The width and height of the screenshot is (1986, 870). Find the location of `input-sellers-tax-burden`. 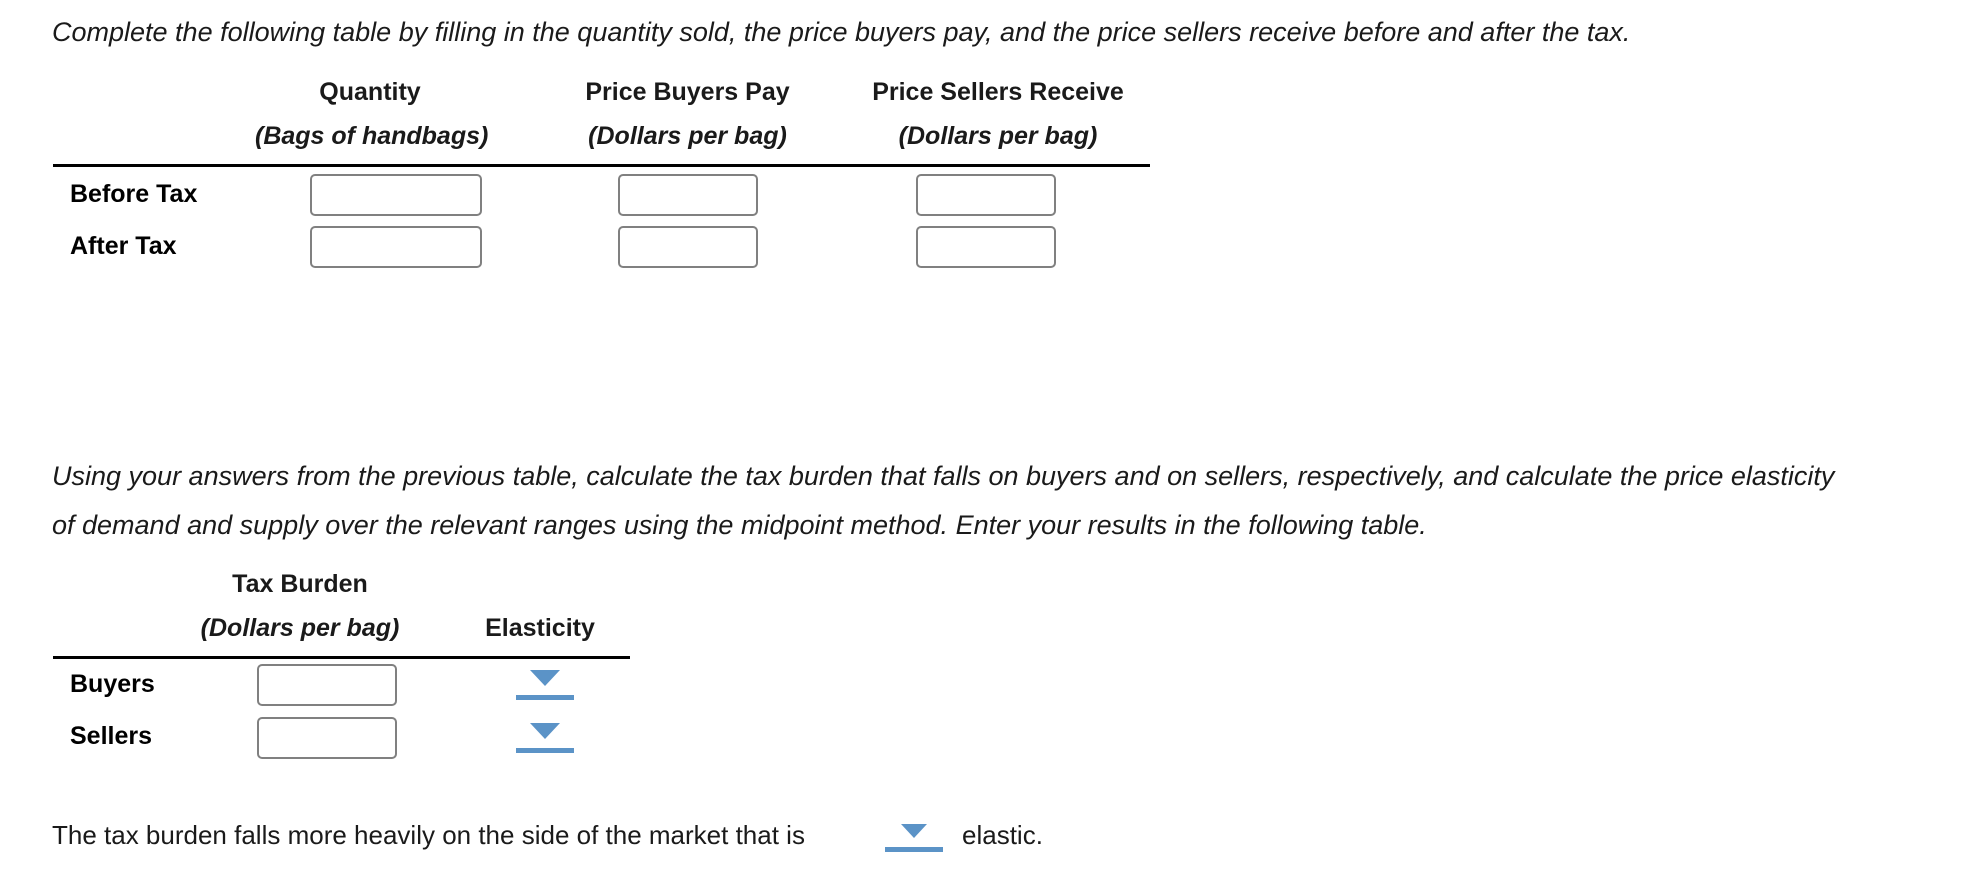

input-sellers-tax-burden is located at coordinates (327, 738).